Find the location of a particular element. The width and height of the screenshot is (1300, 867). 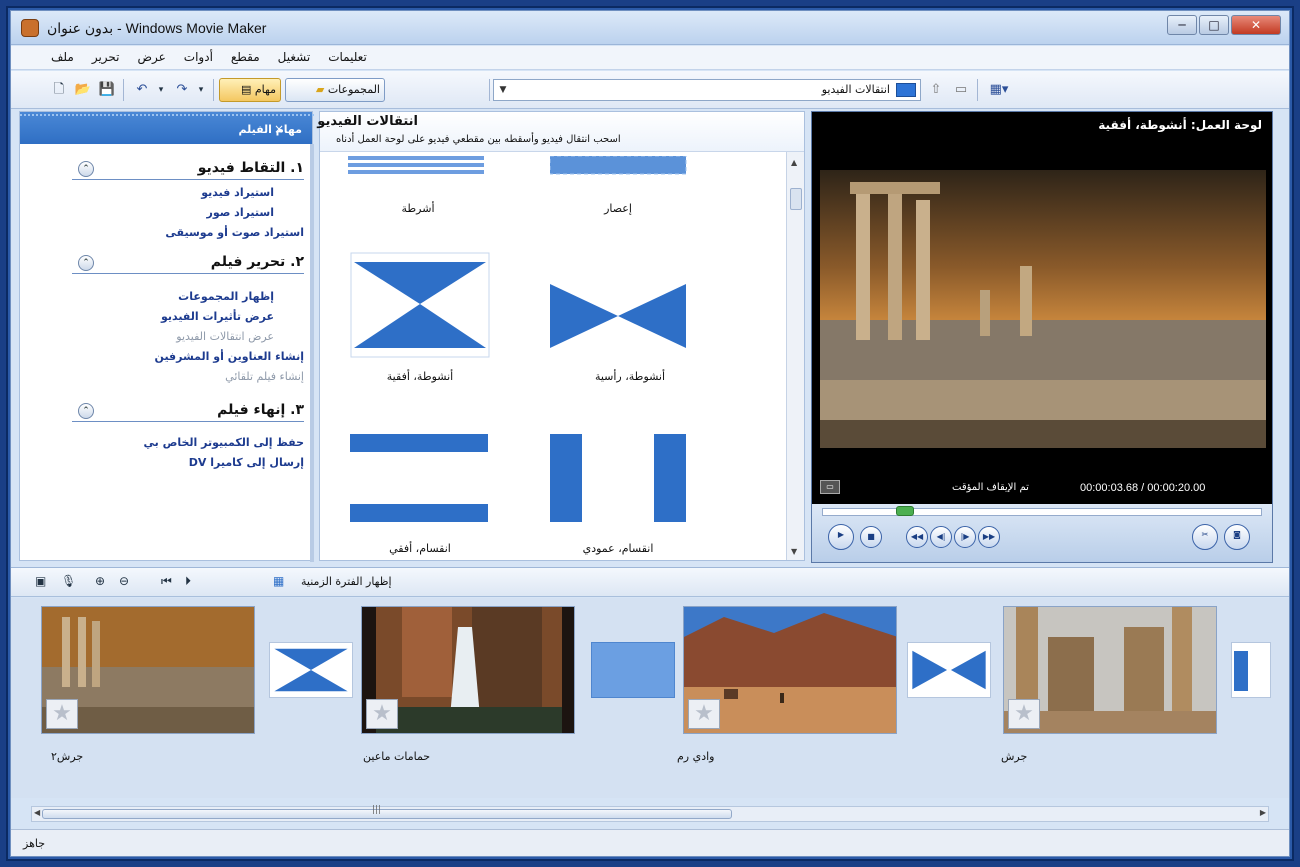

save-timeline-icon: ▣ is located at coordinates (40, 581).